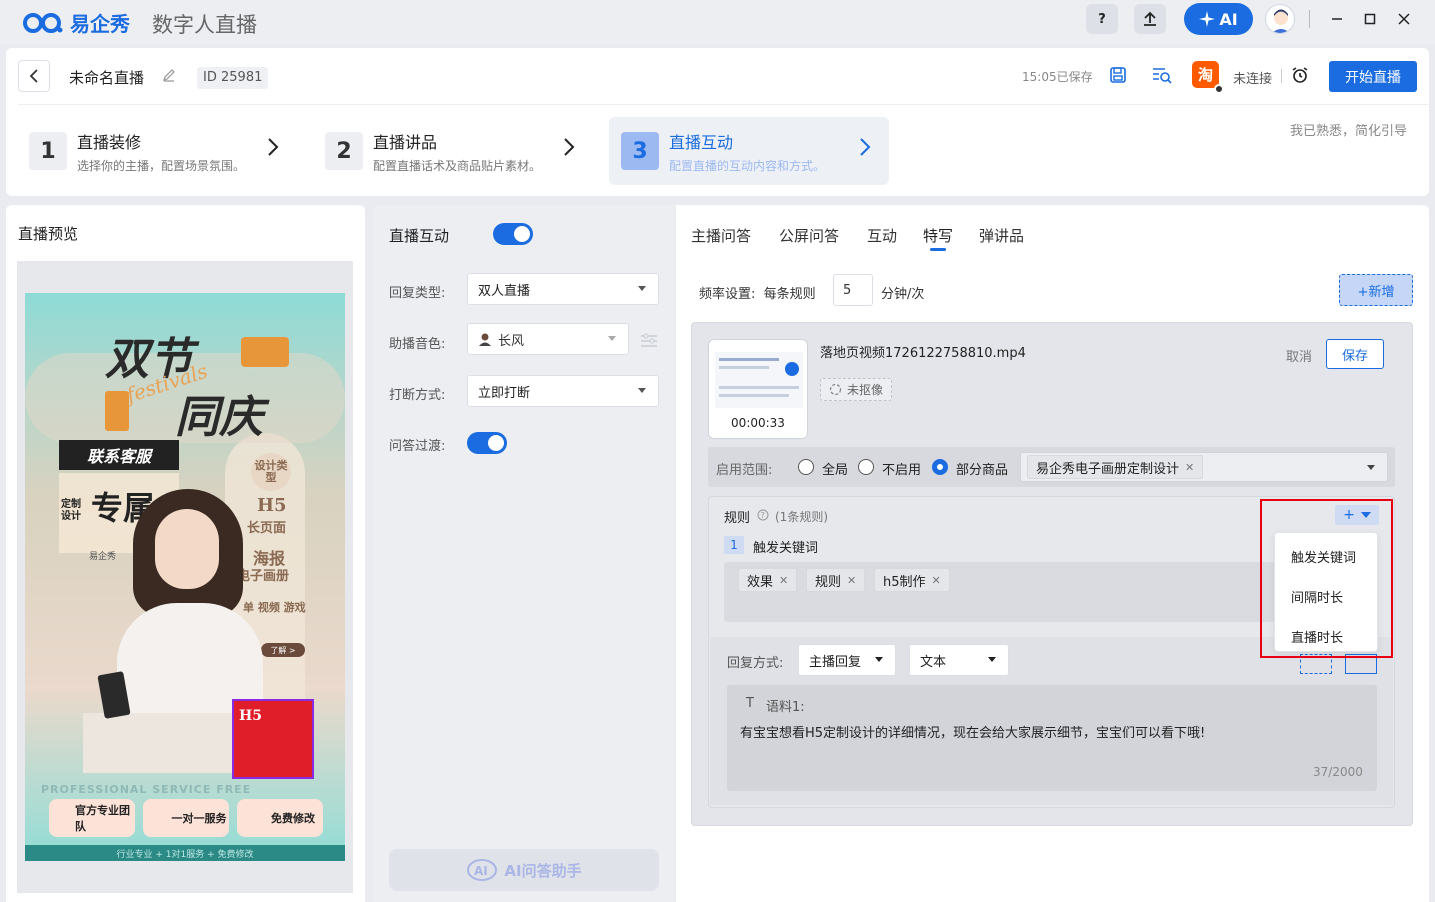  I want to click on thumb-dot, so click(792, 369).